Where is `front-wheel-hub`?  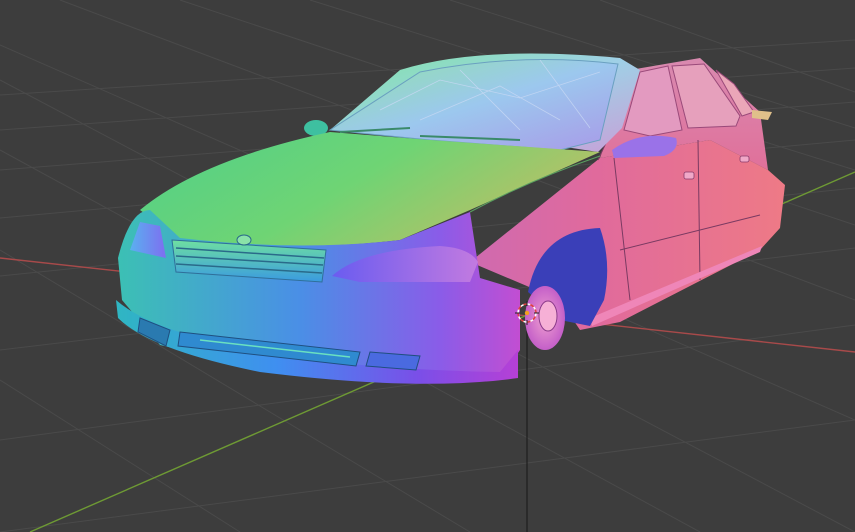
front-wheel-hub is located at coordinates (548, 316).